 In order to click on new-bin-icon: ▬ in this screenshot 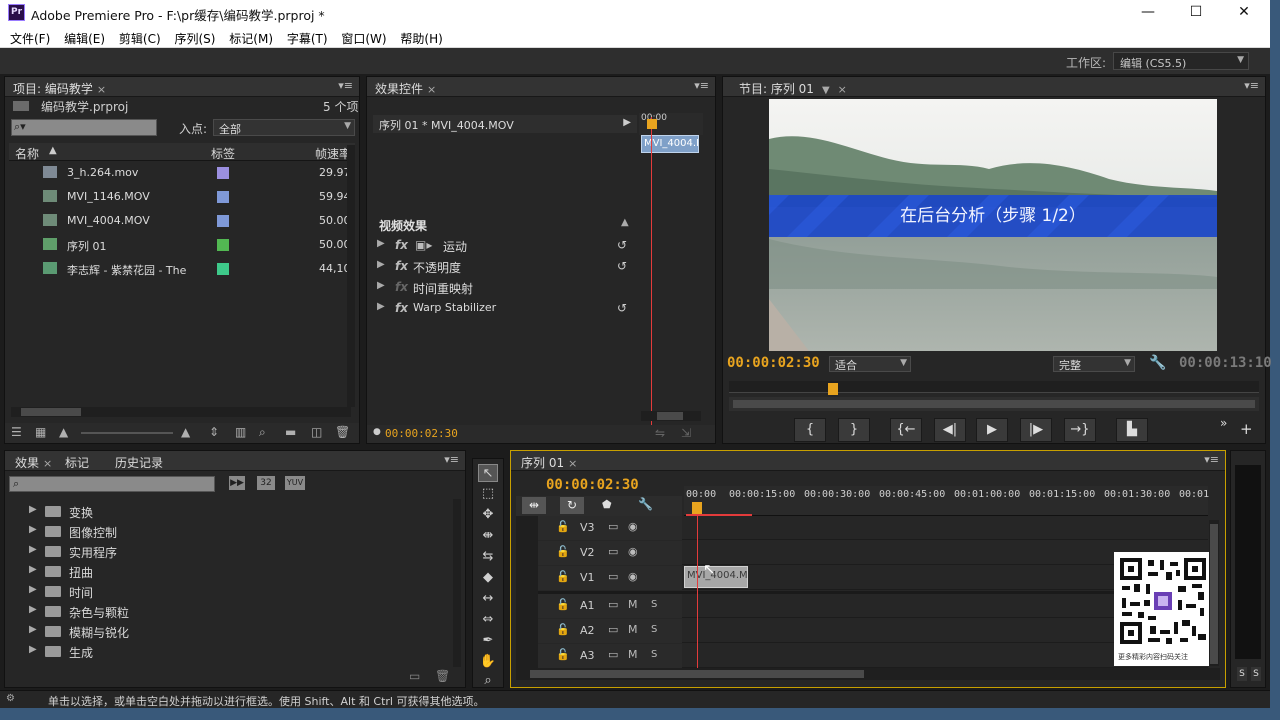, I will do `click(290, 432)`.